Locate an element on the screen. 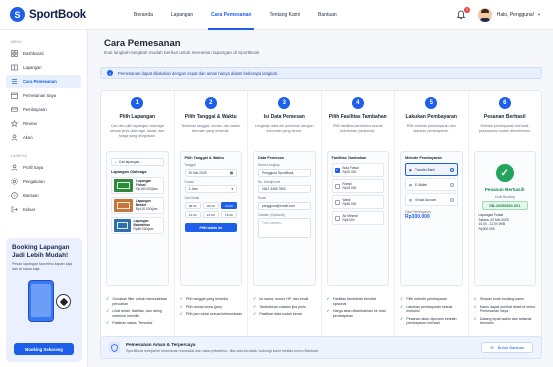 This screenshot has width=553, height=367. list-item: ✓ Pilih tanggal yang tersedia is located at coordinates (204, 298).